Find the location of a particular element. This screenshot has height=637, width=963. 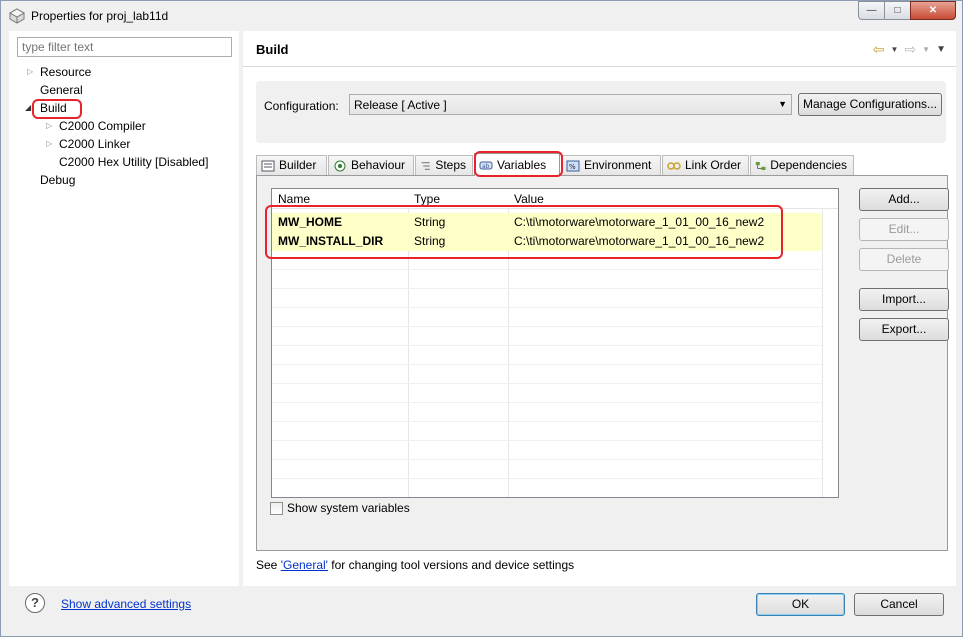

tab-dependencies: Dependencies is located at coordinates (802, 165).